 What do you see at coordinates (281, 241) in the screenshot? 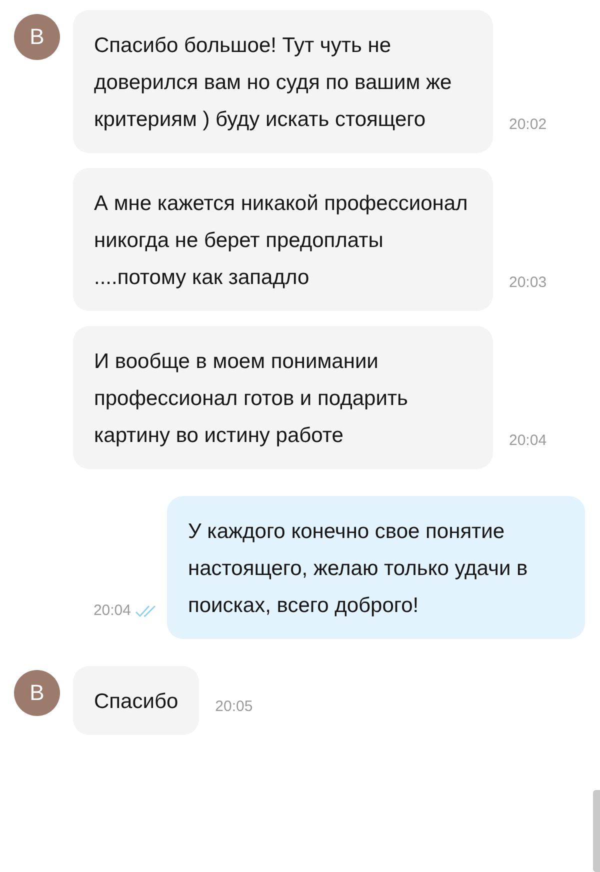
I see `message-text: А мне кажется никакой профессионал никогда не берет предоплаты ....потому как западло` at bounding box center [281, 241].